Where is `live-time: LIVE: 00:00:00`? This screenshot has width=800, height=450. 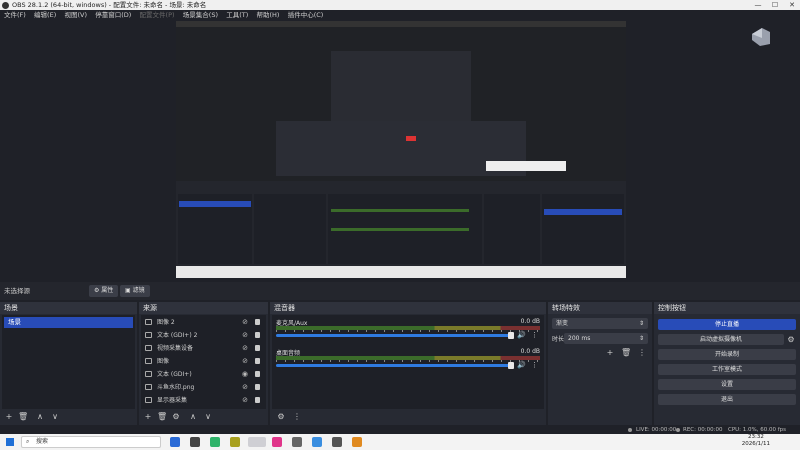
live-time: LIVE: 00:00:00 is located at coordinates (656, 430).